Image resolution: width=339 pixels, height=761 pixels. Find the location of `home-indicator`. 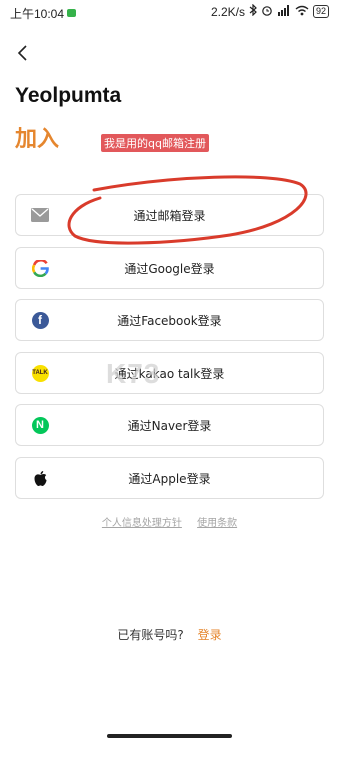

home-indicator is located at coordinates (169, 736).